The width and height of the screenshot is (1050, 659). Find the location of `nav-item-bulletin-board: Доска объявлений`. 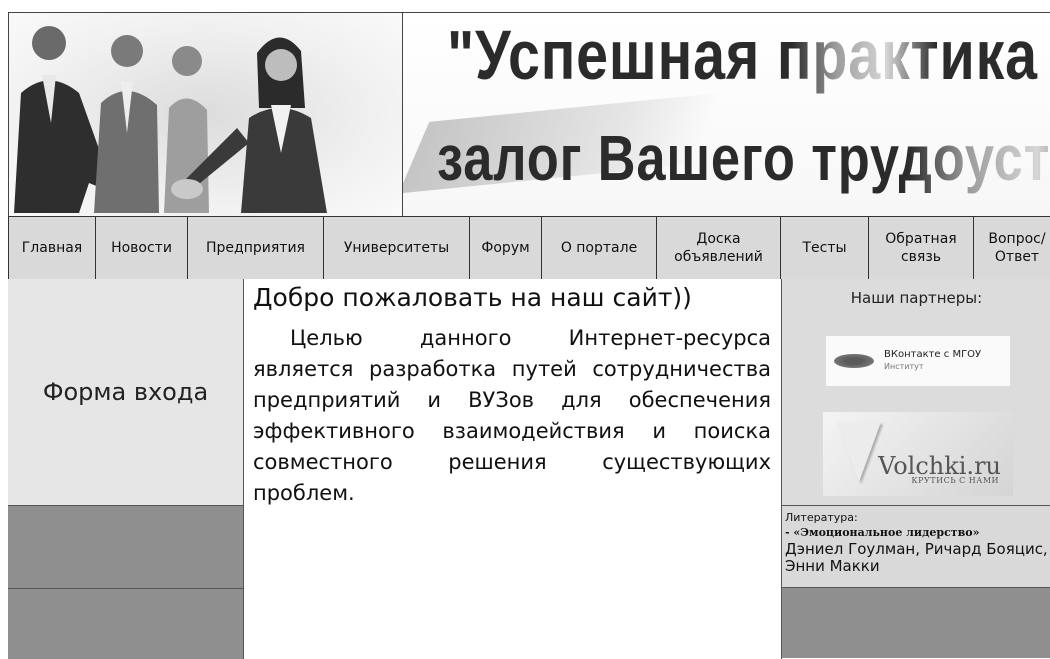

nav-item-bulletin-board: Доска объявлений is located at coordinates (719, 248).